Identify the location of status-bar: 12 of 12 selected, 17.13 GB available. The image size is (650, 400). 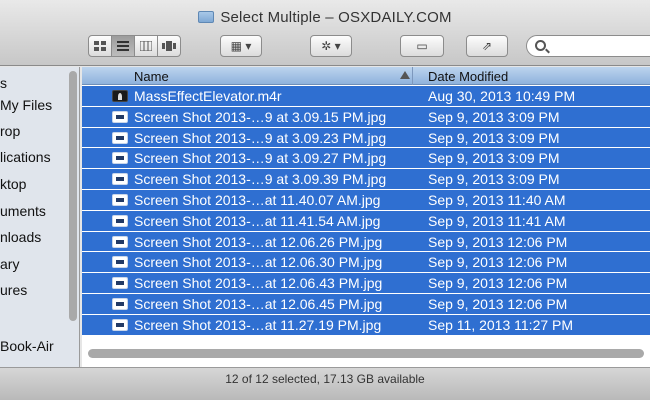
(325, 383).